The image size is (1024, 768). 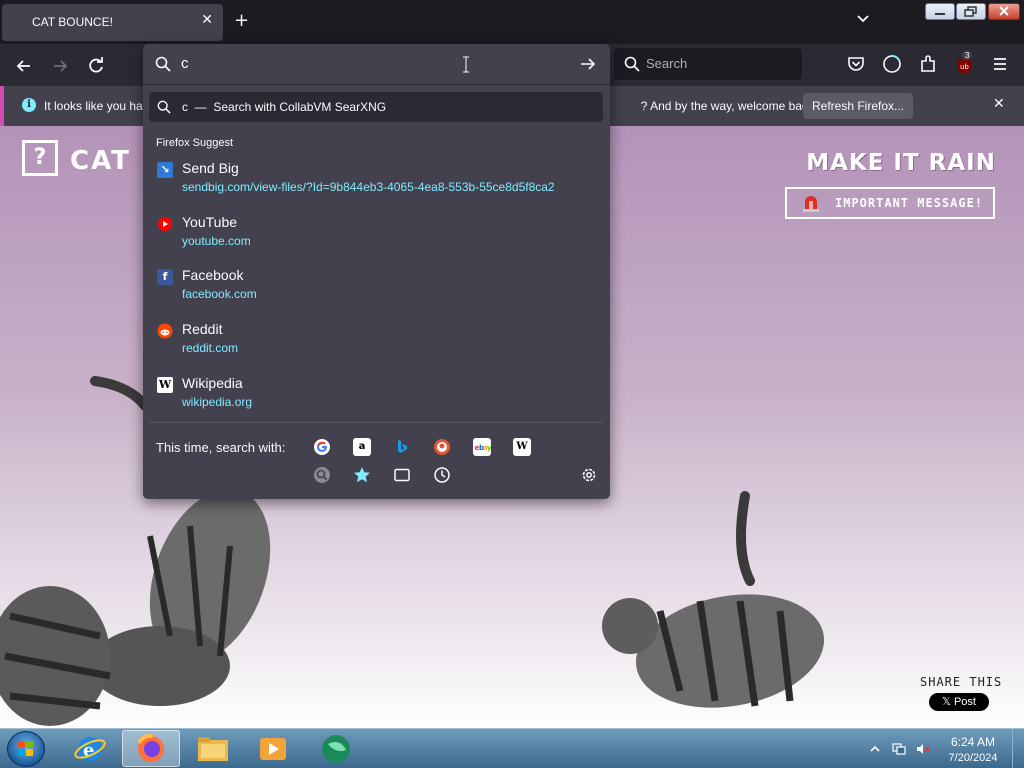 I want to click on cat-image-bottom-left, so click(x=55, y=656).